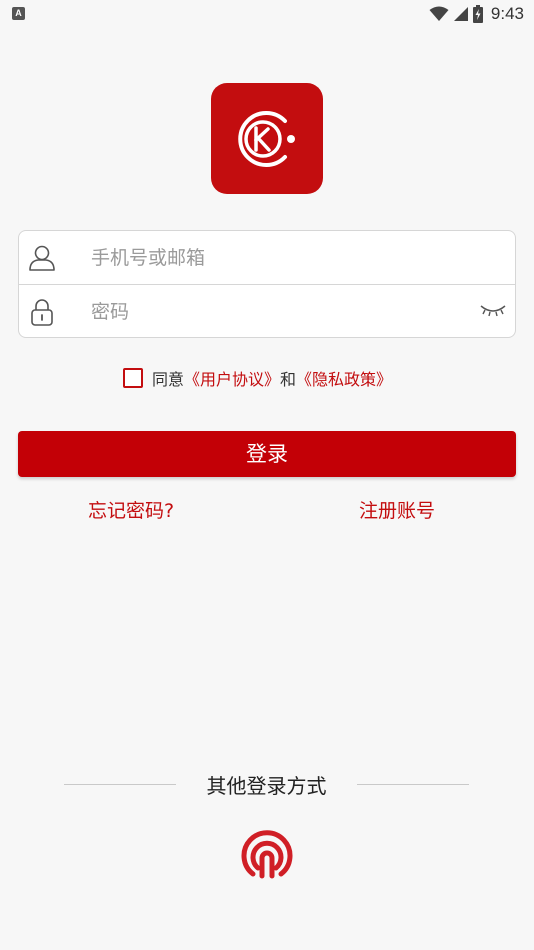 The width and height of the screenshot is (534, 950). Describe the element at coordinates (281, 258) in the screenshot. I see `account-input` at that location.